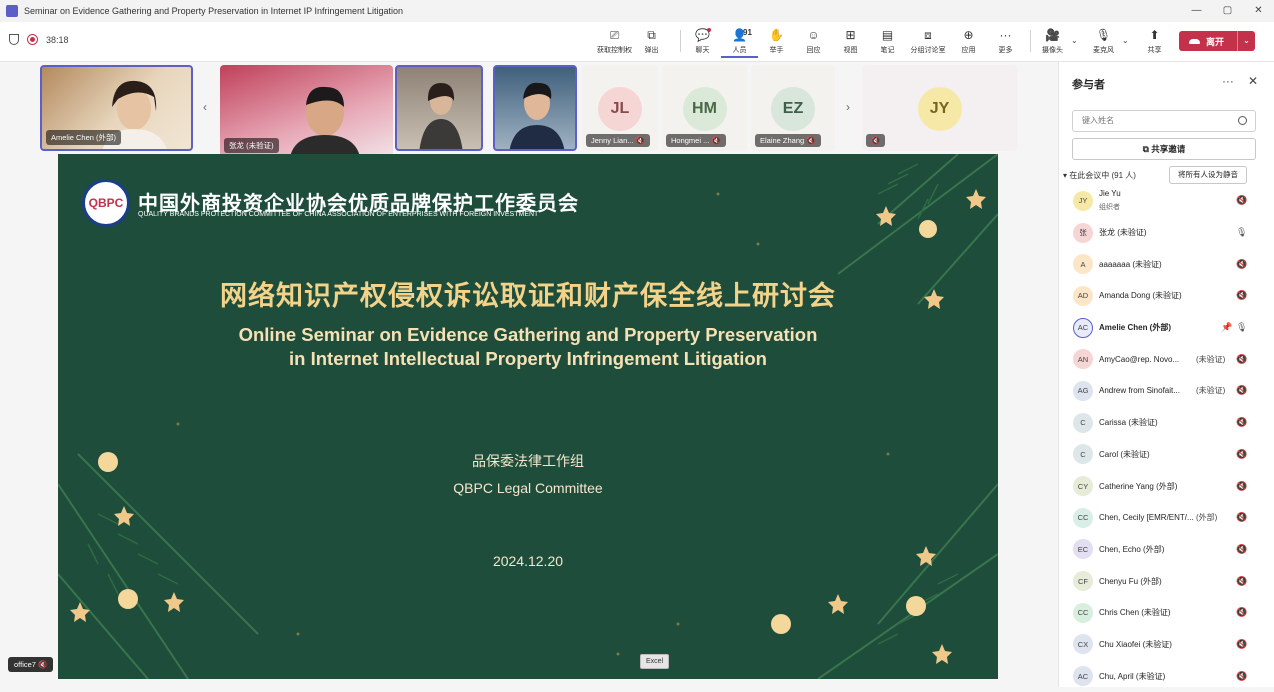  What do you see at coordinates (1253, 81) in the screenshot?
I see `close-panel-icon: ✕` at bounding box center [1253, 81].